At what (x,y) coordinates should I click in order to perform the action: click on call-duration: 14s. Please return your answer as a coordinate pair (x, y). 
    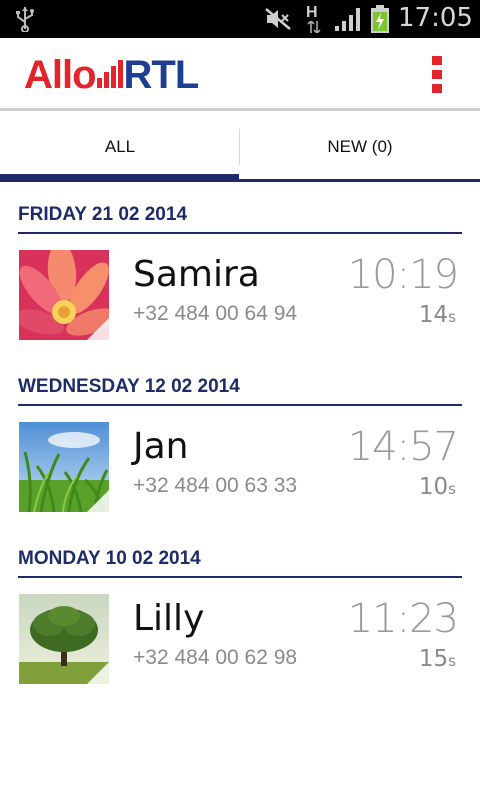
    Looking at the image, I should click on (437, 315).